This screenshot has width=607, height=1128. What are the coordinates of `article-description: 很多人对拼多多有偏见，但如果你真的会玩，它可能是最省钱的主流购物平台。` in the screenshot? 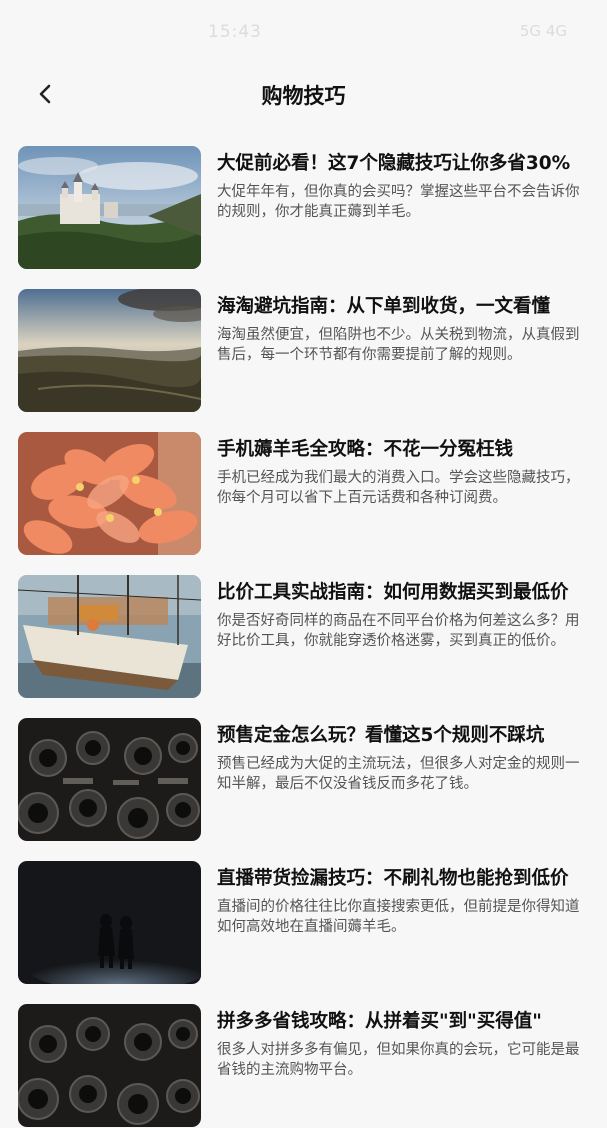 It's located at (398, 1060).